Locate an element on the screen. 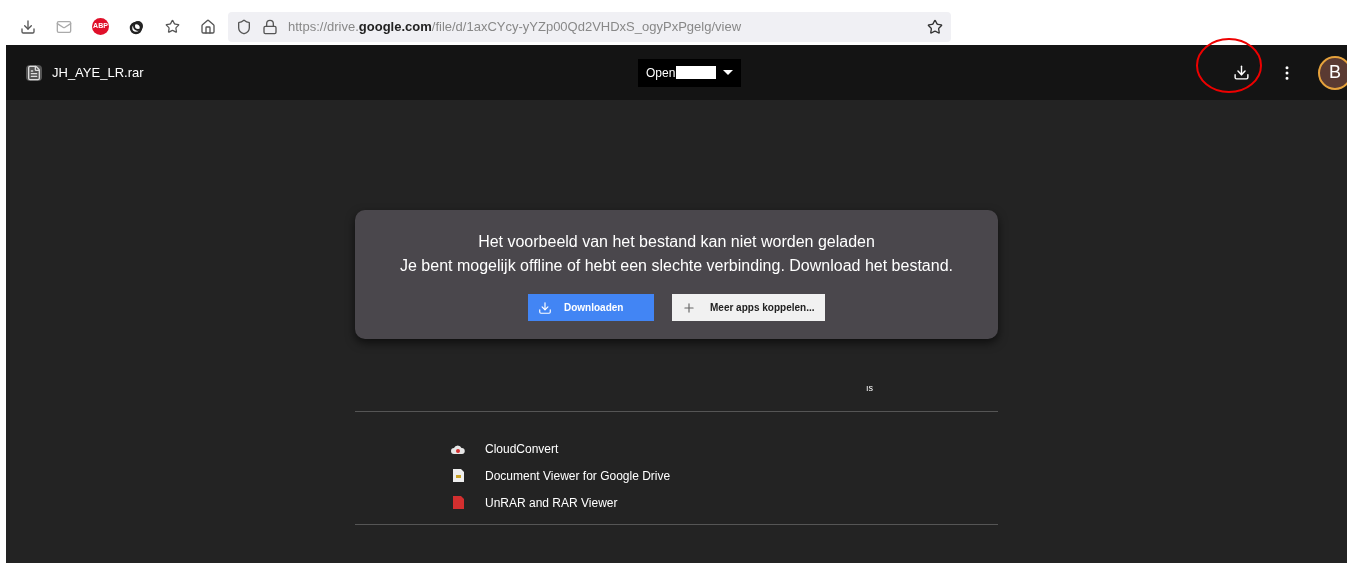 The image size is (1347, 563). file-icon is located at coordinates (458, 502).